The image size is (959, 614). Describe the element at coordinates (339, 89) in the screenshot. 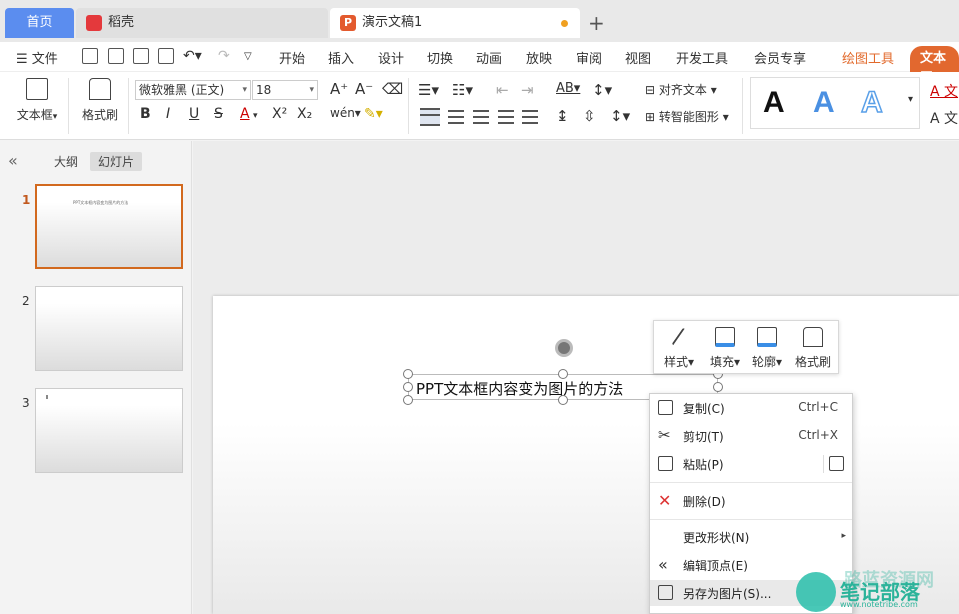

I see `increase-font-icon: A⁺` at that location.